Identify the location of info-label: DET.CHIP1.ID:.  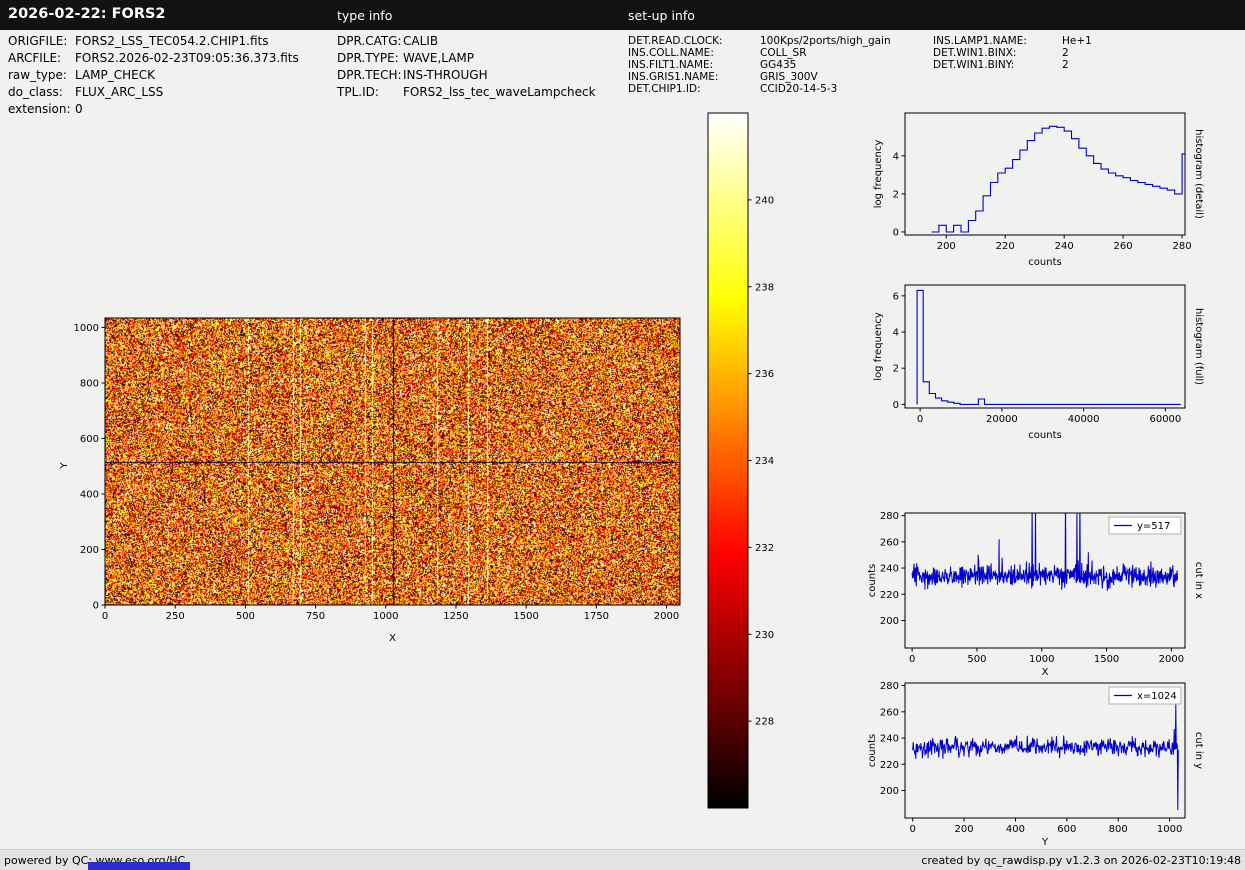
(664, 89).